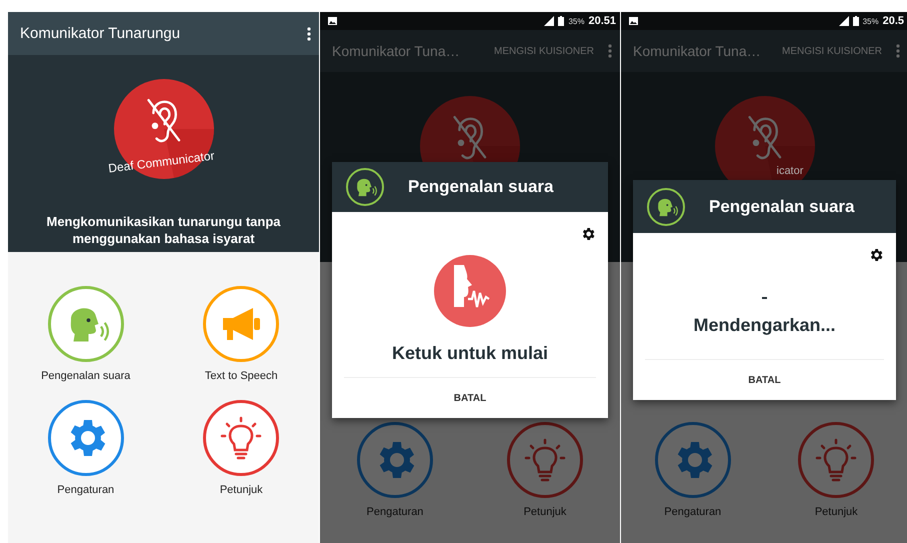 The image size is (907, 543). Describe the element at coordinates (893, 21) in the screenshot. I see `clock-time: 20.5` at that location.